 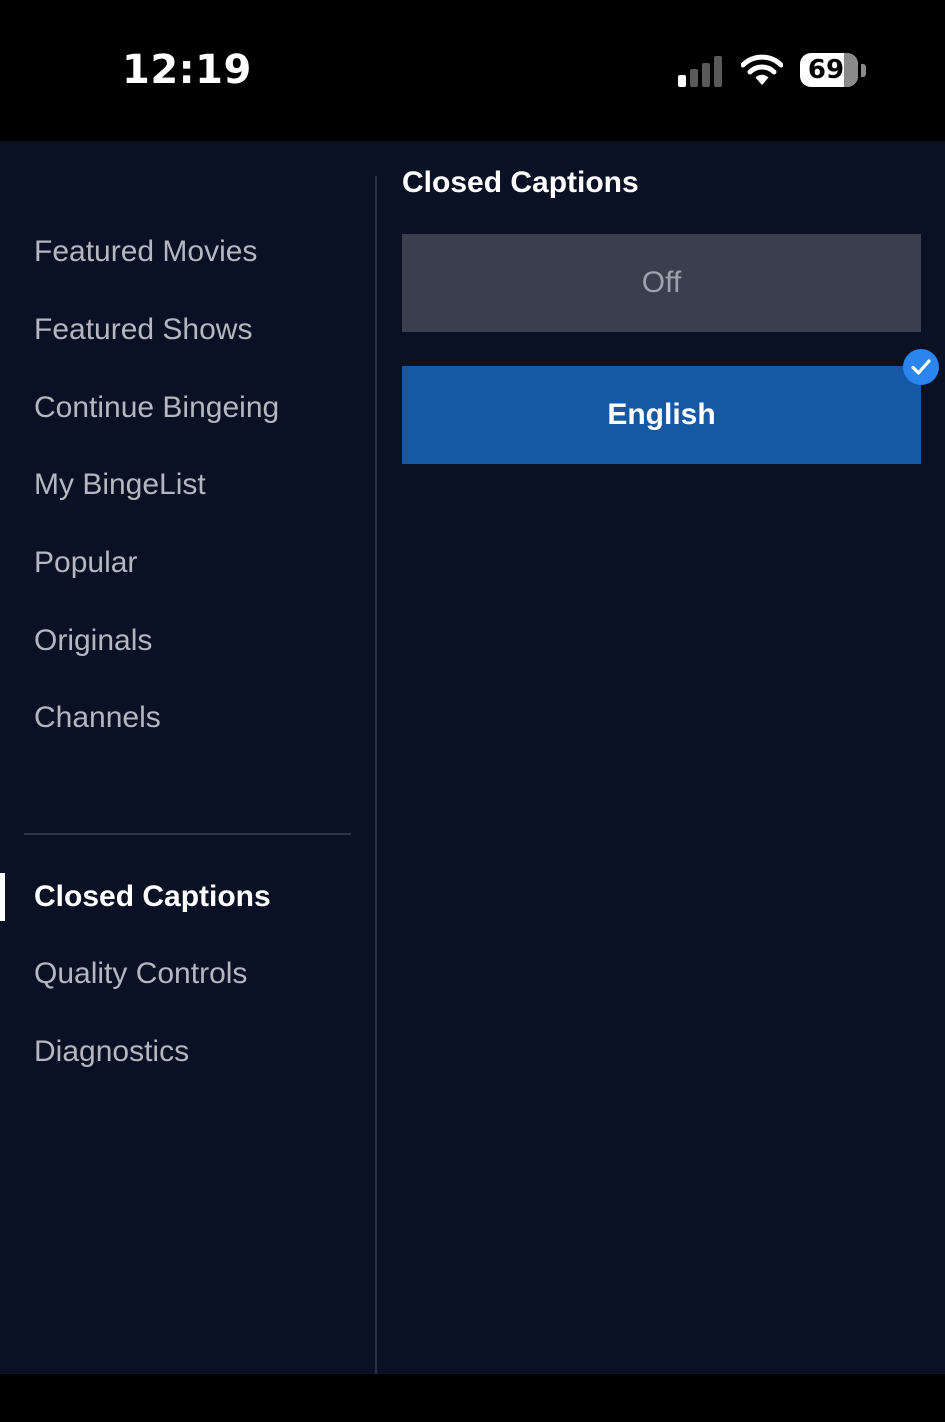 I want to click on sidebar-item-quality-controls: Quality Controls, so click(x=140, y=974).